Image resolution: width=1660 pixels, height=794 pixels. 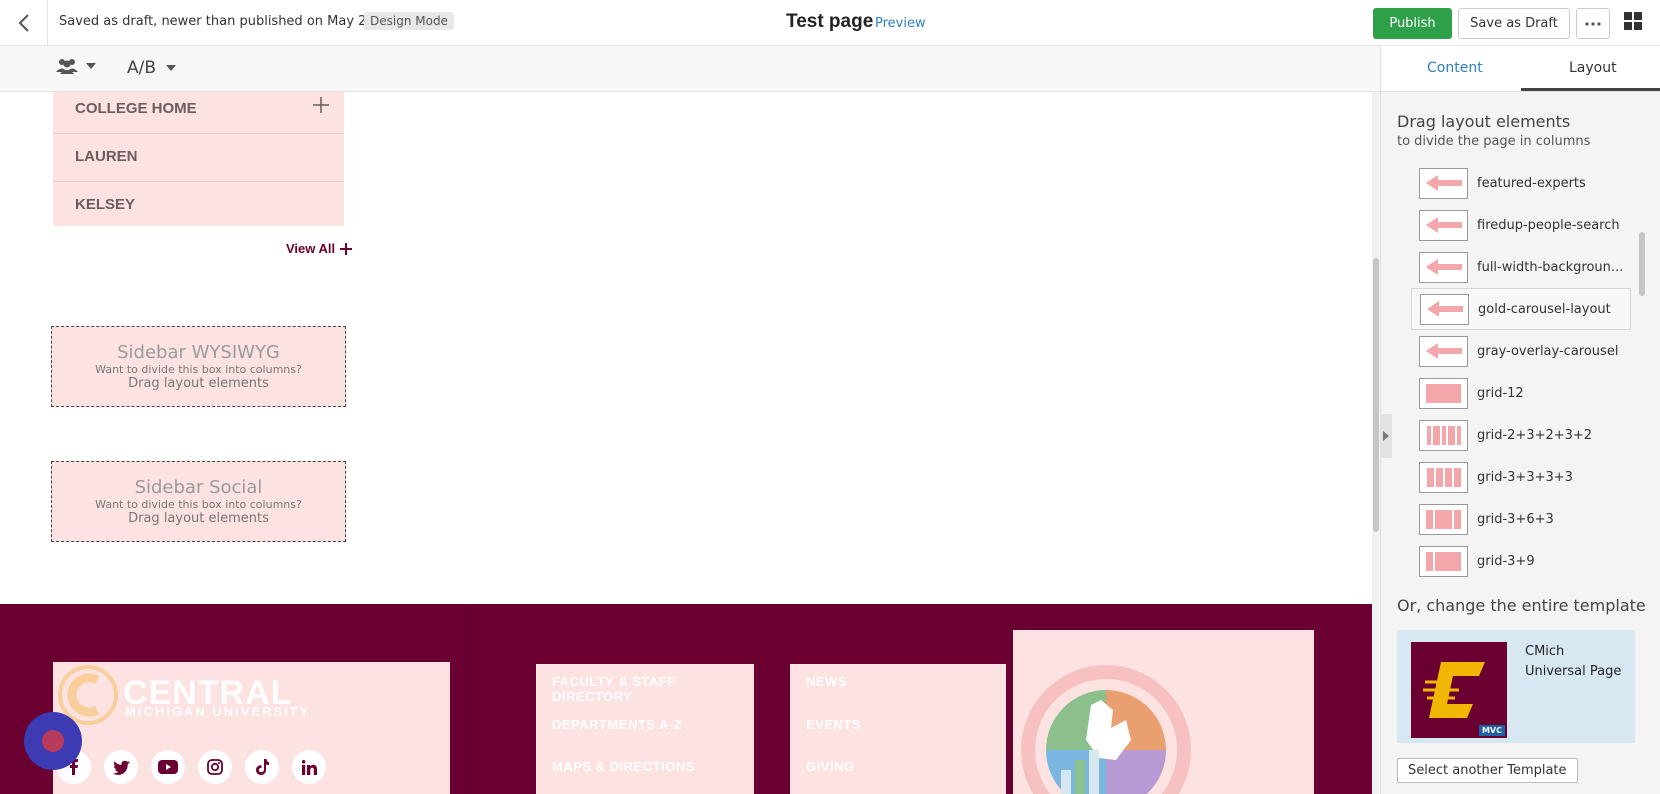 I want to click on twitter-icon, so click(x=121, y=767).